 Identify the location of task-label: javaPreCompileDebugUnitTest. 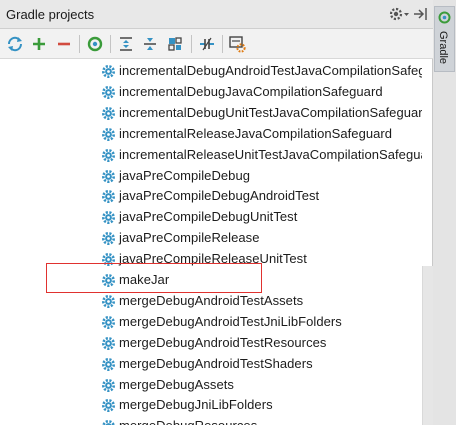
(208, 217).